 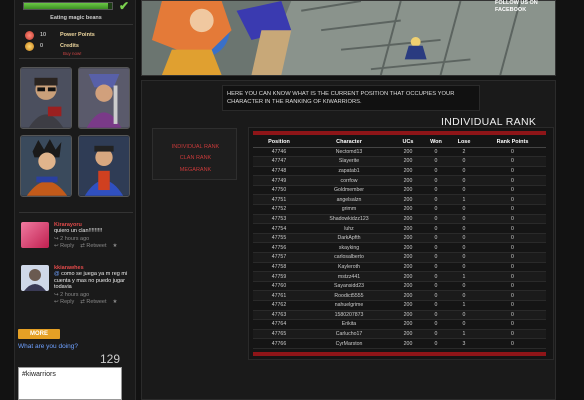 I want to click on character-cell: Kayleroth, so click(x=349, y=267).